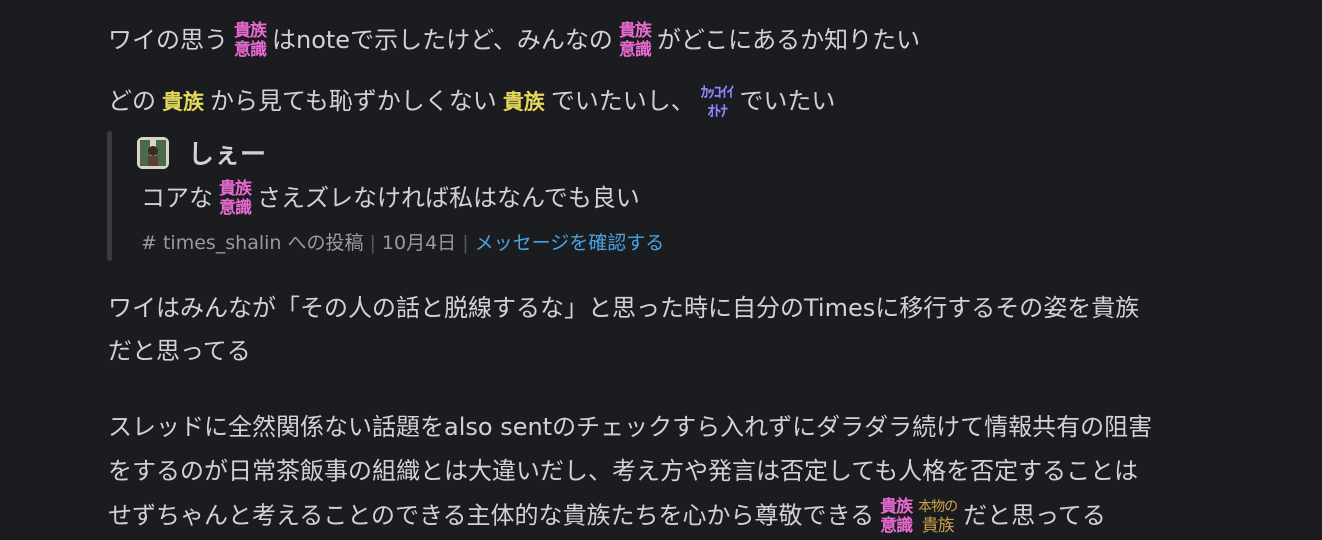  I want to click on message-text: から見ても恥ずかしくない, so click(353, 101).